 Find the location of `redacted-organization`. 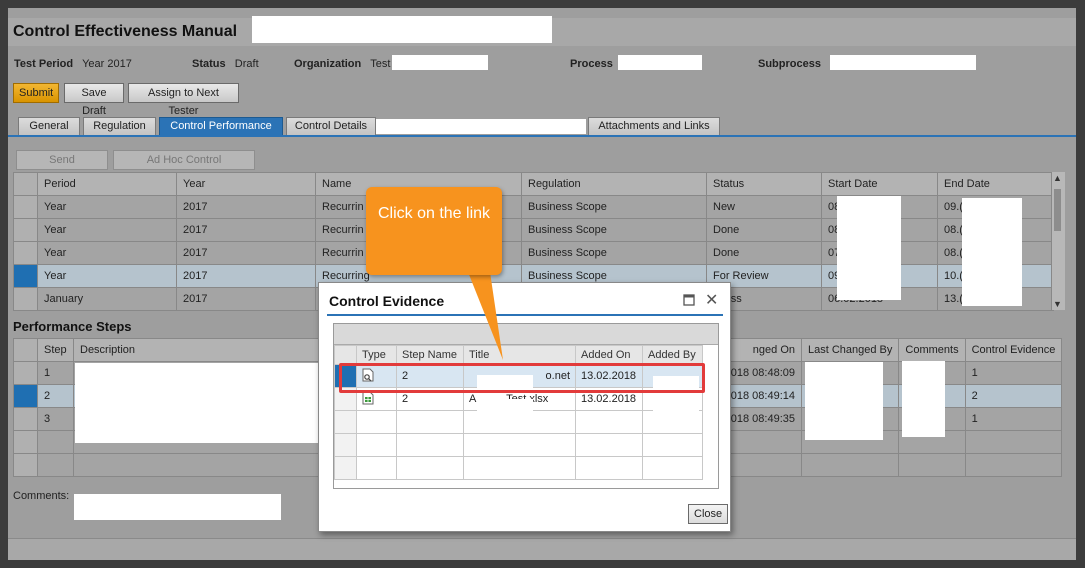

redacted-organization is located at coordinates (440, 62).